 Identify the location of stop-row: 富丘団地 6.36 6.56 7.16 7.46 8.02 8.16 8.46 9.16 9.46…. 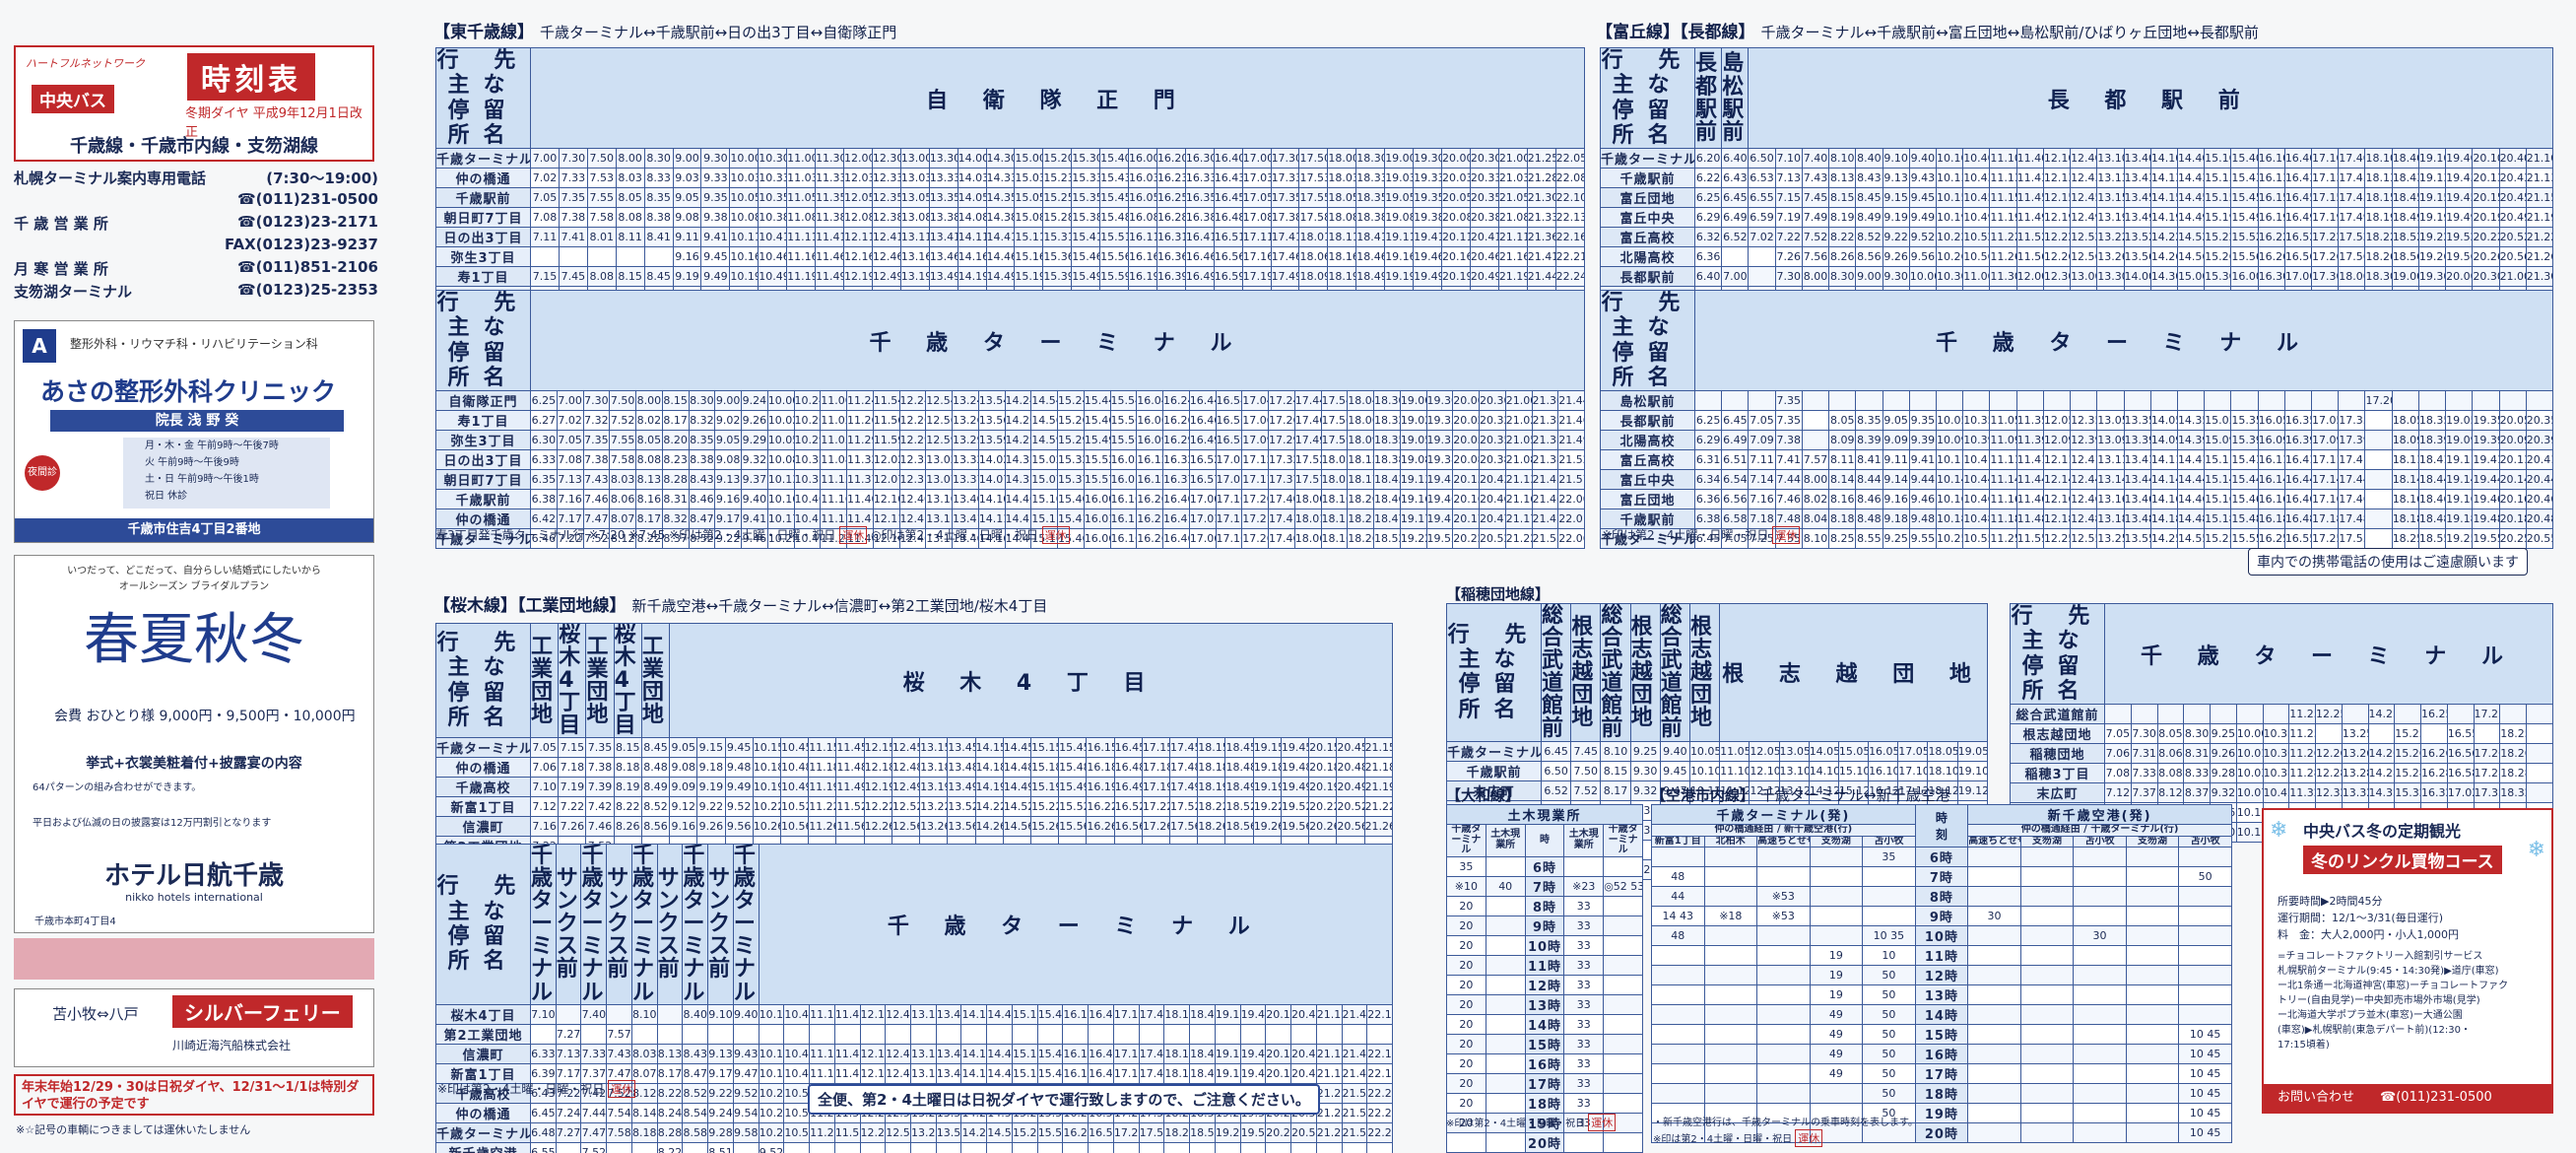
(2077, 500).